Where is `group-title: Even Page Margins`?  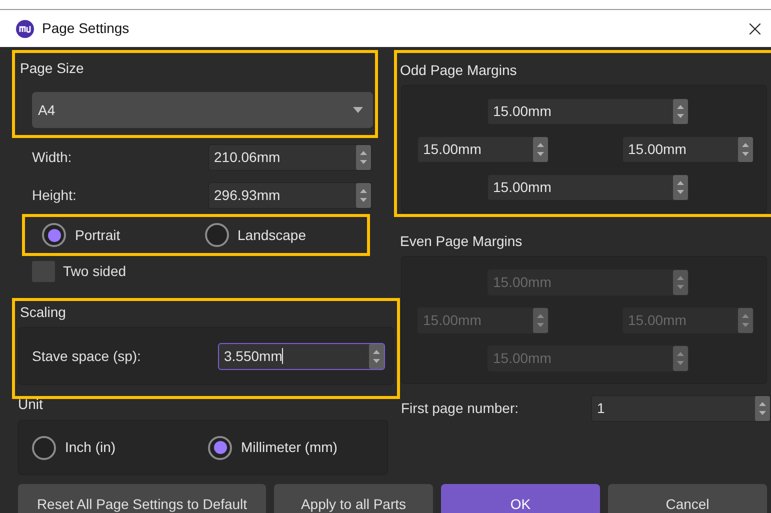
group-title: Even Page Margins is located at coordinates (461, 241).